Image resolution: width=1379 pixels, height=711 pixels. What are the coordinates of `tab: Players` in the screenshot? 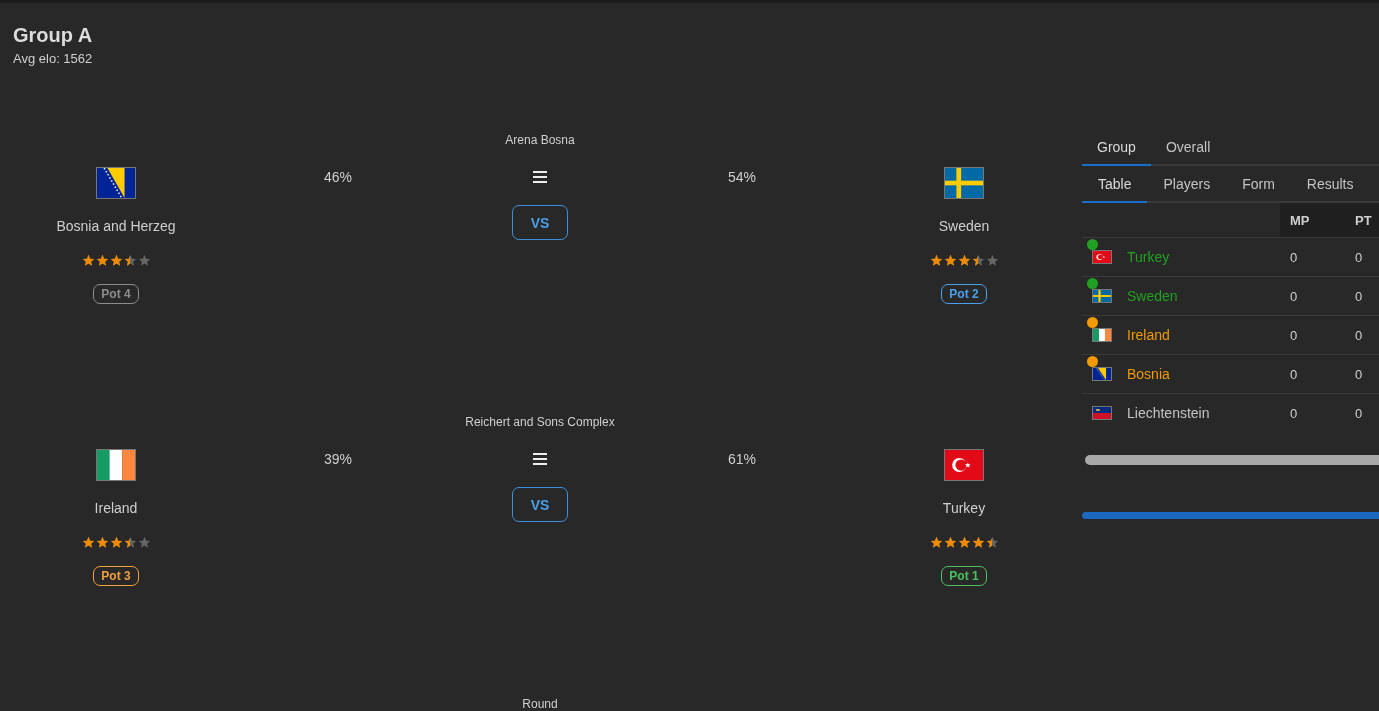 It's located at (1187, 184).